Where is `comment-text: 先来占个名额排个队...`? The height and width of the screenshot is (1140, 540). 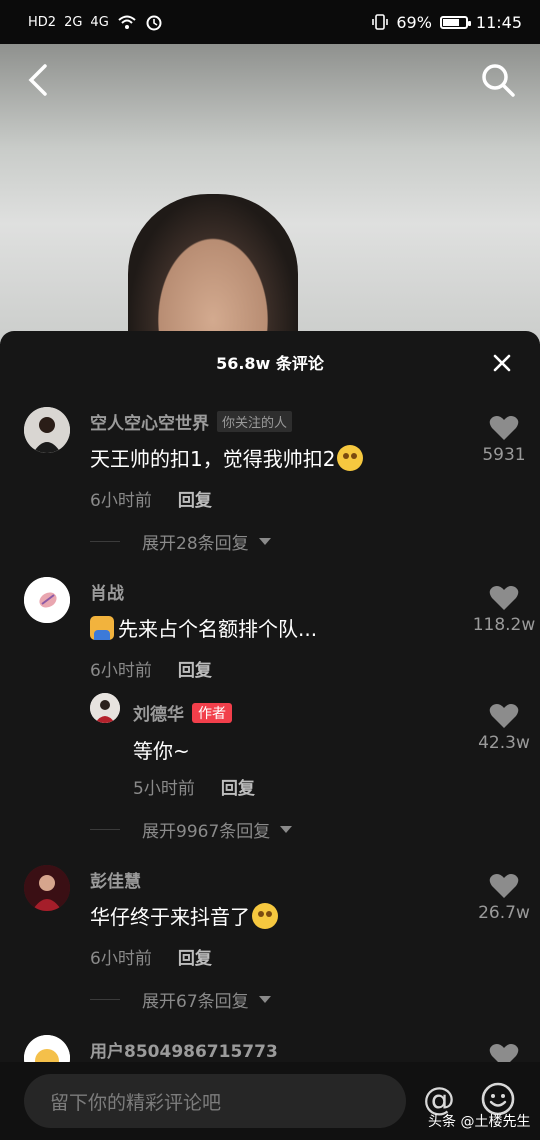
comment-text: 先来占个名额排个队... is located at coordinates (203, 627).